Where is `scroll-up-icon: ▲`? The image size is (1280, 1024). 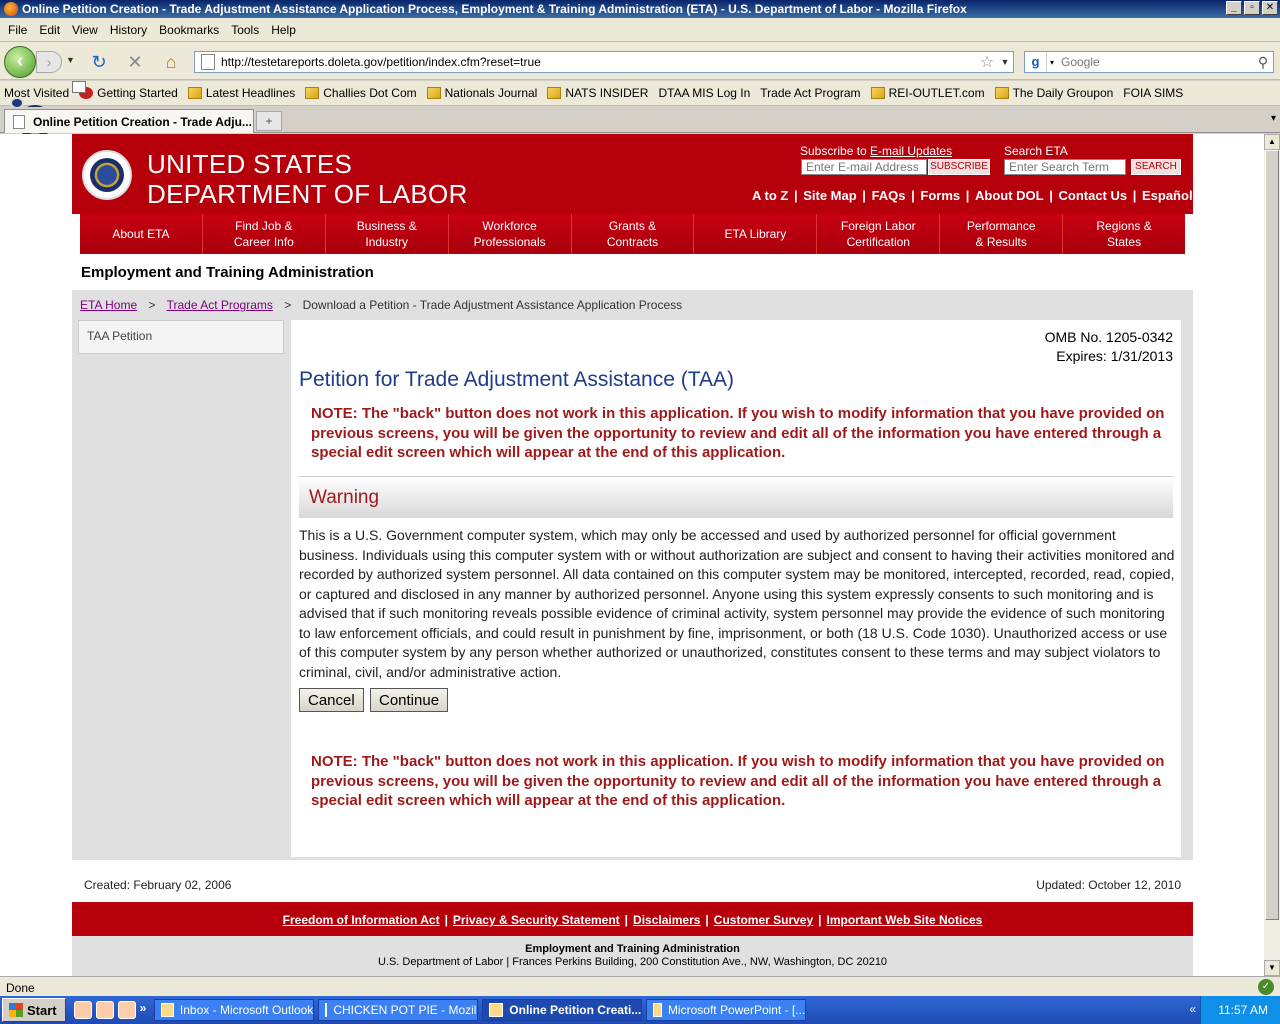
scroll-up-icon: ▲ is located at coordinates (1272, 142).